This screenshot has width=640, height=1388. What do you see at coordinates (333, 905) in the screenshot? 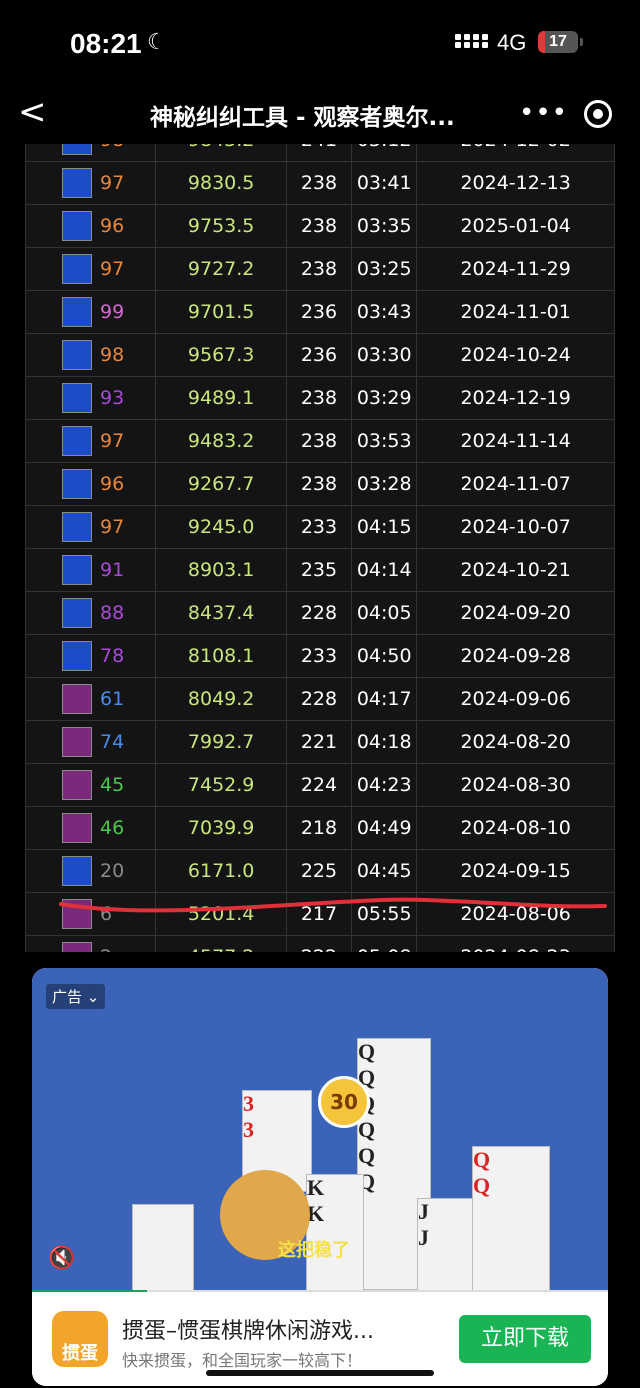
I see `red-underline-mark` at bounding box center [333, 905].